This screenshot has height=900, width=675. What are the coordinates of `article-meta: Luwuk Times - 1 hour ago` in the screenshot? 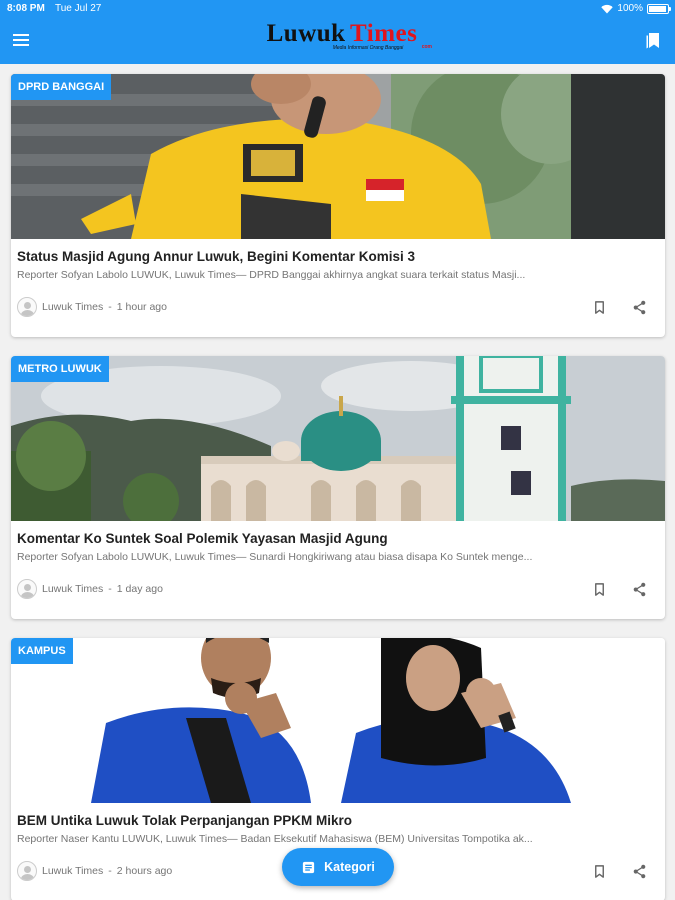 It's located at (92, 307).